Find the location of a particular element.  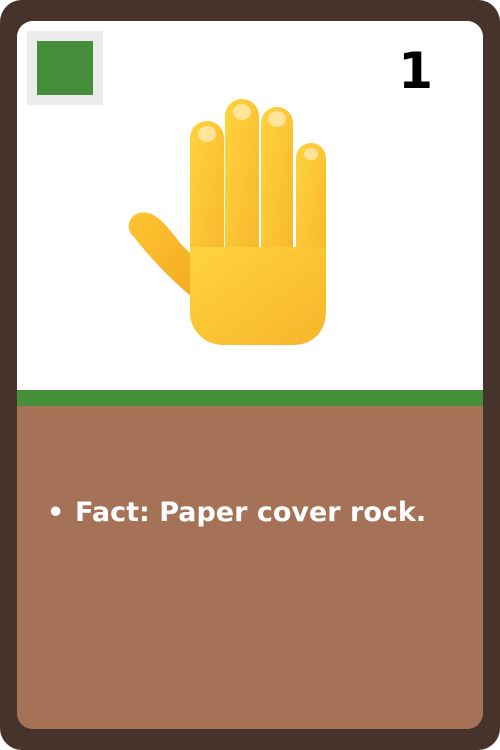

fact-list: • Fact: Paper cover rock. is located at coordinates (237, 513).